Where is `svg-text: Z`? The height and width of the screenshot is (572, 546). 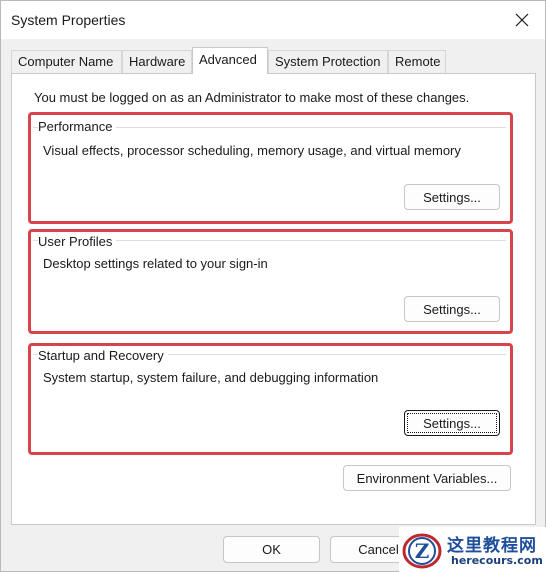 svg-text: Z is located at coordinates (422, 551).